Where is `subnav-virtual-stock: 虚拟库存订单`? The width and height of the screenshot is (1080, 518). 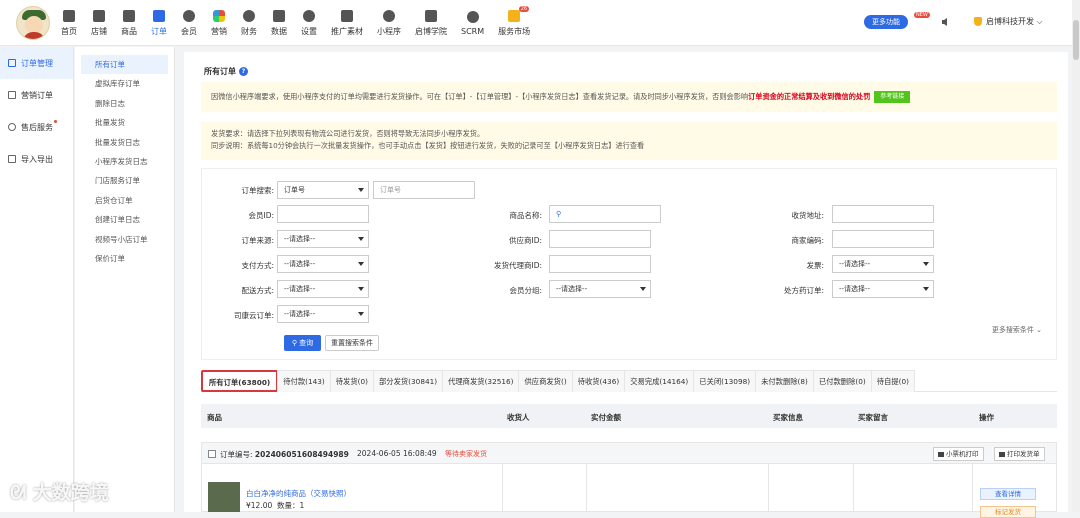
subnav-virtual-stock: 虚拟库存订单 is located at coordinates (124, 83).